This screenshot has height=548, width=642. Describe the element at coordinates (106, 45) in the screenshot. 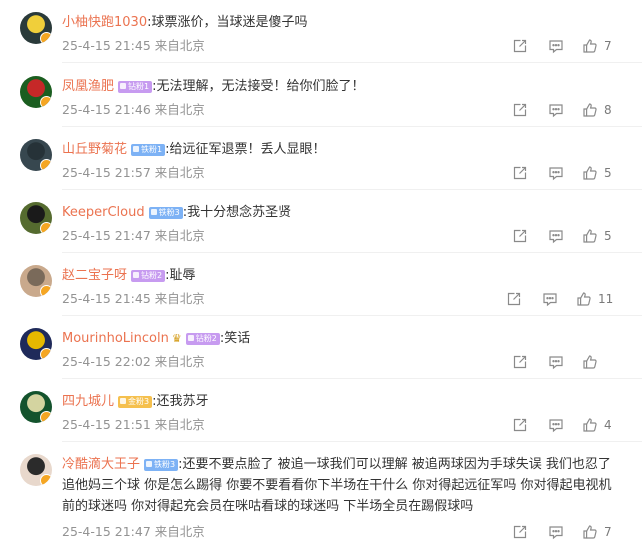

I see `comment-time: 25-4-15 21:45` at that location.